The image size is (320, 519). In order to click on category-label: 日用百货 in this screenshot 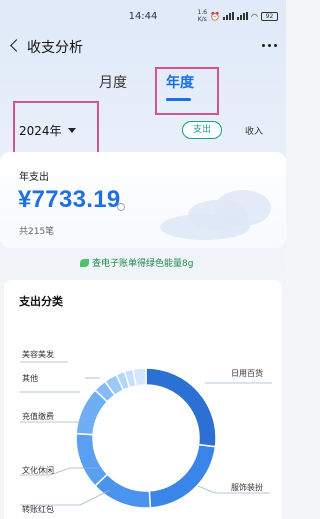, I will do `click(247, 373)`.